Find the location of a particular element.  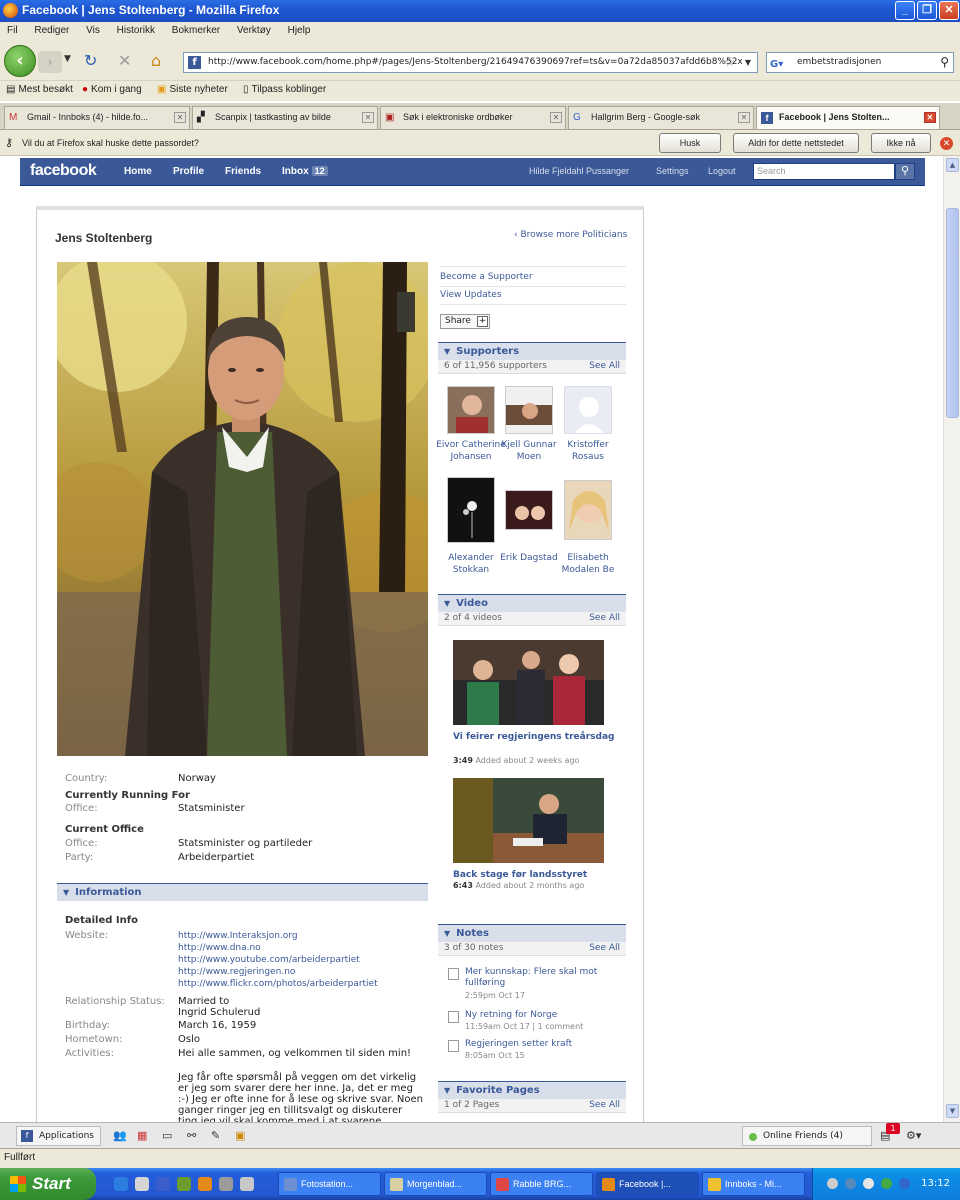

website-link: http://www.youtube.com/arbeiderpartiet is located at coordinates (278, 960).